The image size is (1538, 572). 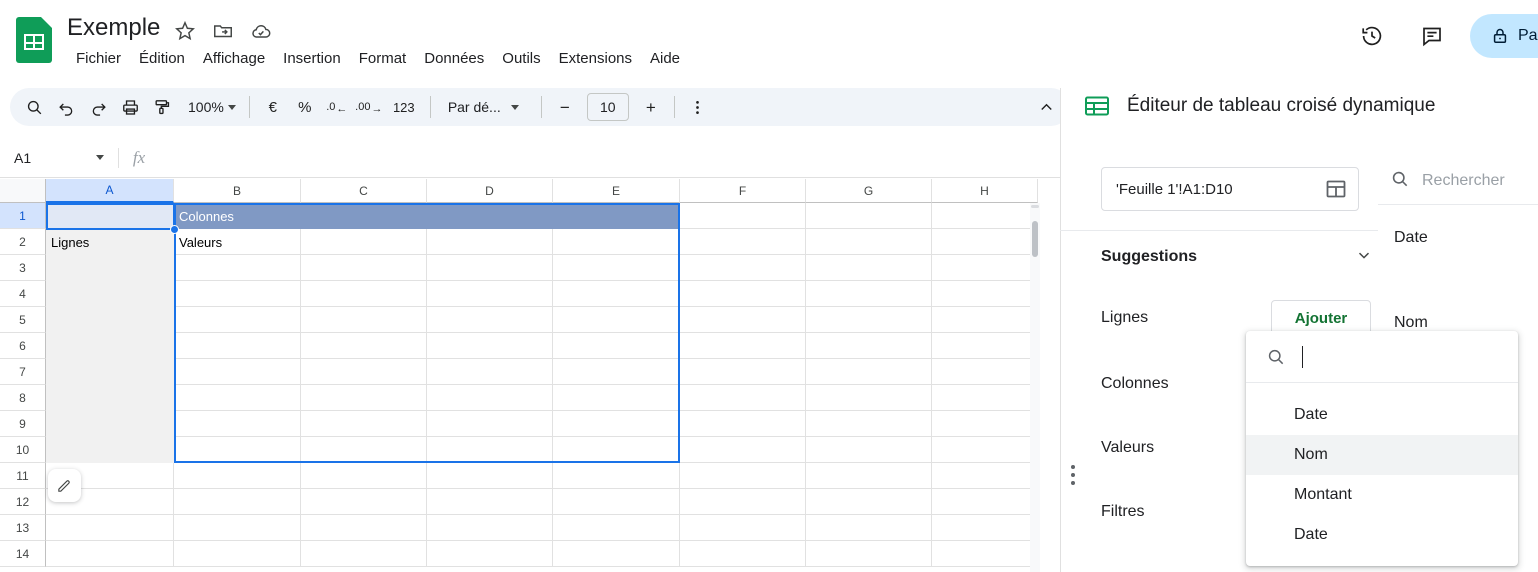 I want to click on cell-c3, so click(x=364, y=268).